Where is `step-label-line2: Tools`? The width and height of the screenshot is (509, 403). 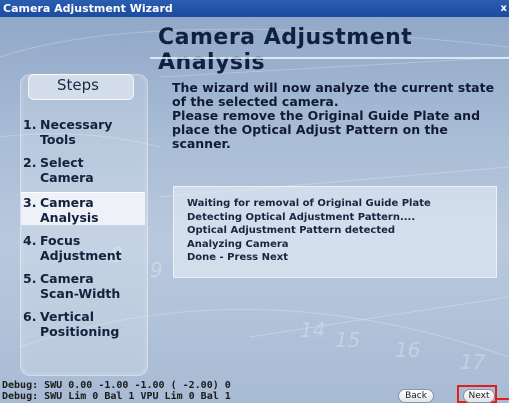
step-label-line2: Tools is located at coordinates (58, 139).